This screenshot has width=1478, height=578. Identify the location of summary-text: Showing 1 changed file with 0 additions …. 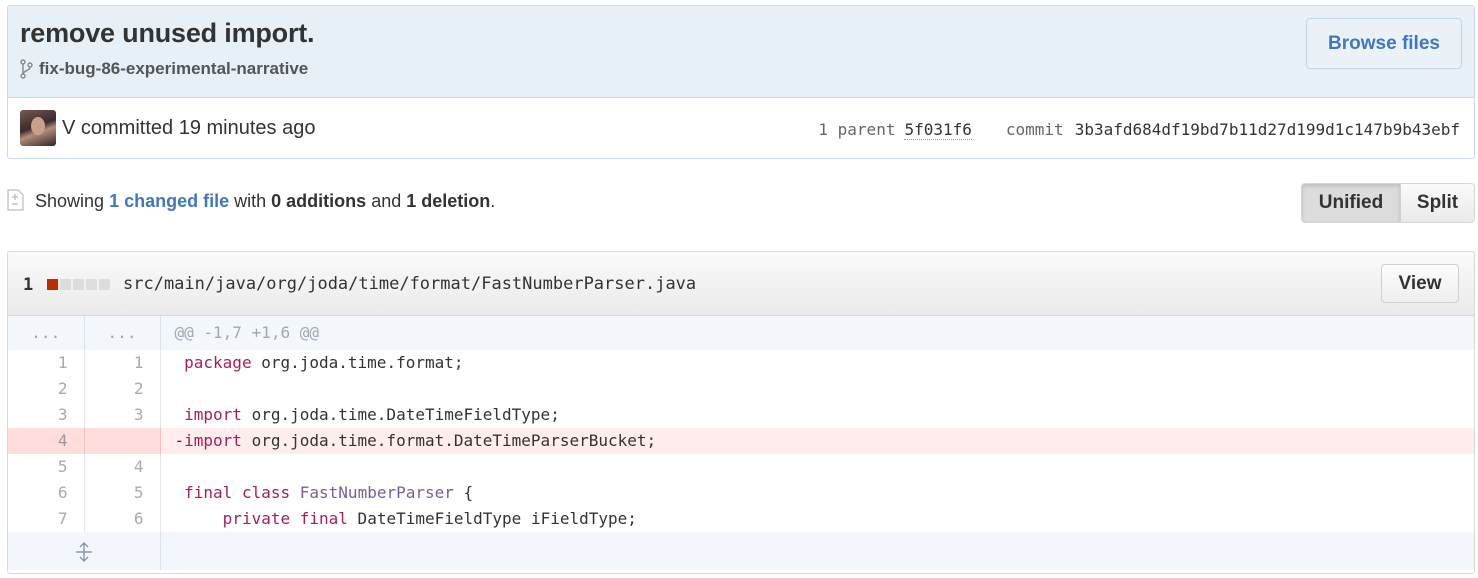
(265, 201).